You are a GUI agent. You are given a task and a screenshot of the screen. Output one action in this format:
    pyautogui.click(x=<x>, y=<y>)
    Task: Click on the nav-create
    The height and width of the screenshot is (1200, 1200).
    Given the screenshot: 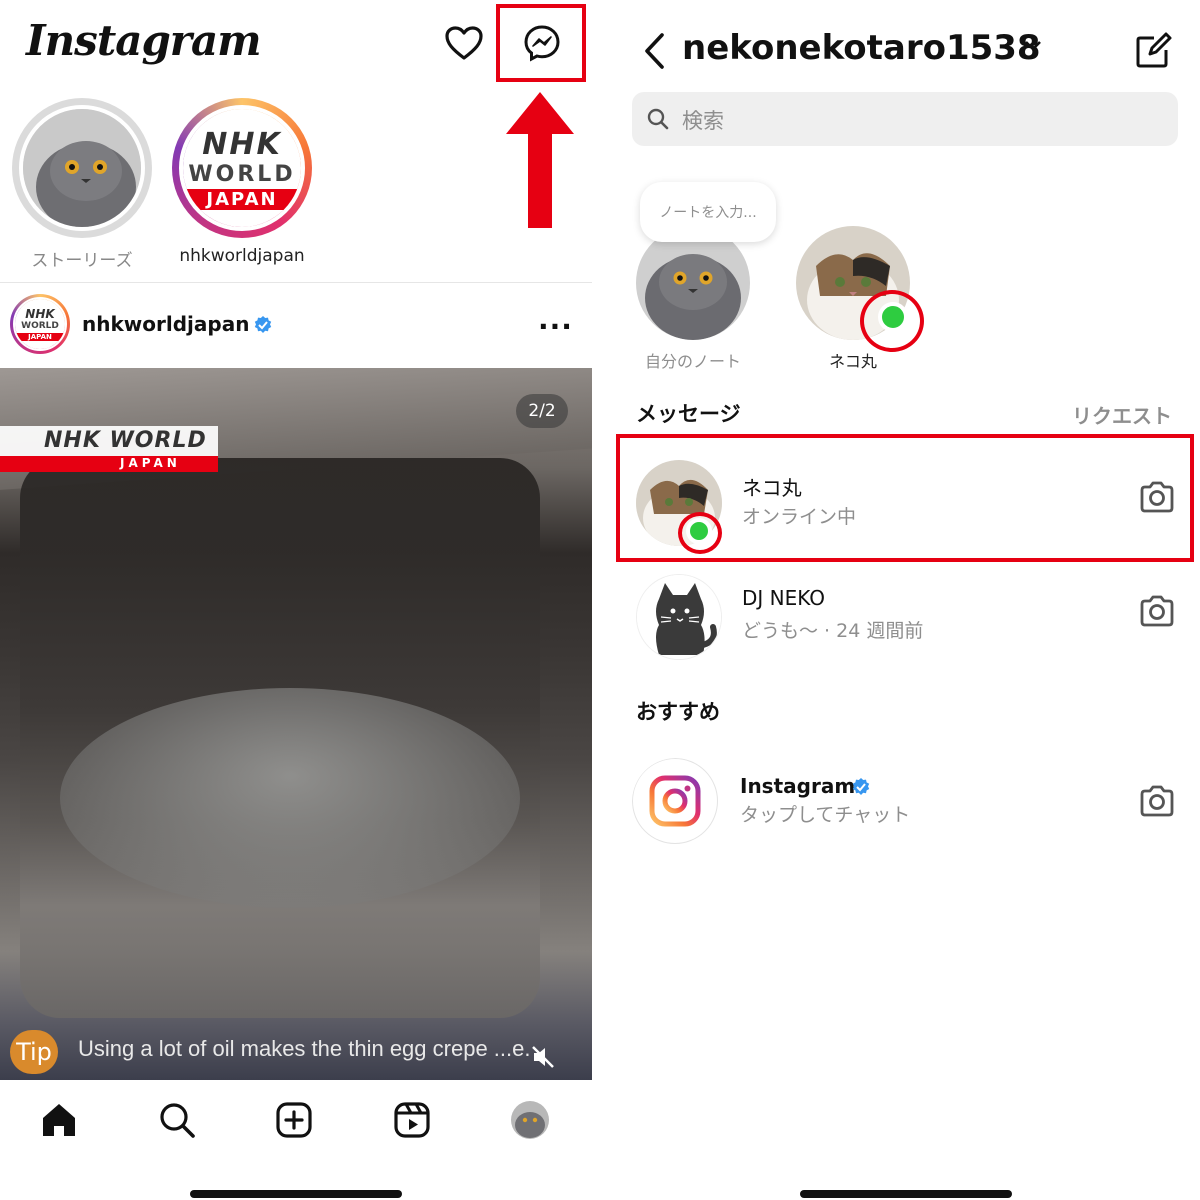 What is the action you would take?
    pyautogui.click(x=294, y=1120)
    